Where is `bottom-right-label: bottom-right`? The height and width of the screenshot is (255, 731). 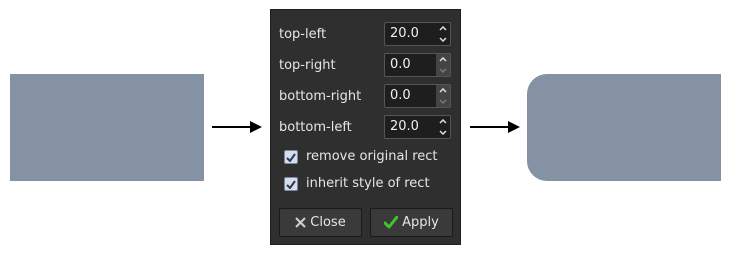
bottom-right-label: bottom-right is located at coordinates (320, 96).